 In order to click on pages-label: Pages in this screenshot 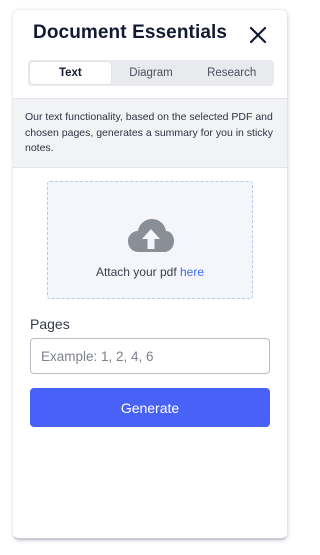, I will do `click(50, 324)`.